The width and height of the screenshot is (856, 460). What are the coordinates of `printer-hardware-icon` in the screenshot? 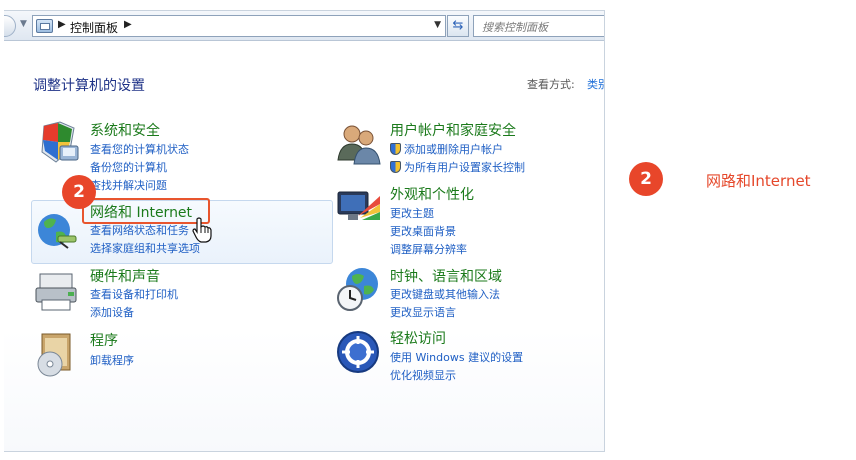 It's located at (57, 291).